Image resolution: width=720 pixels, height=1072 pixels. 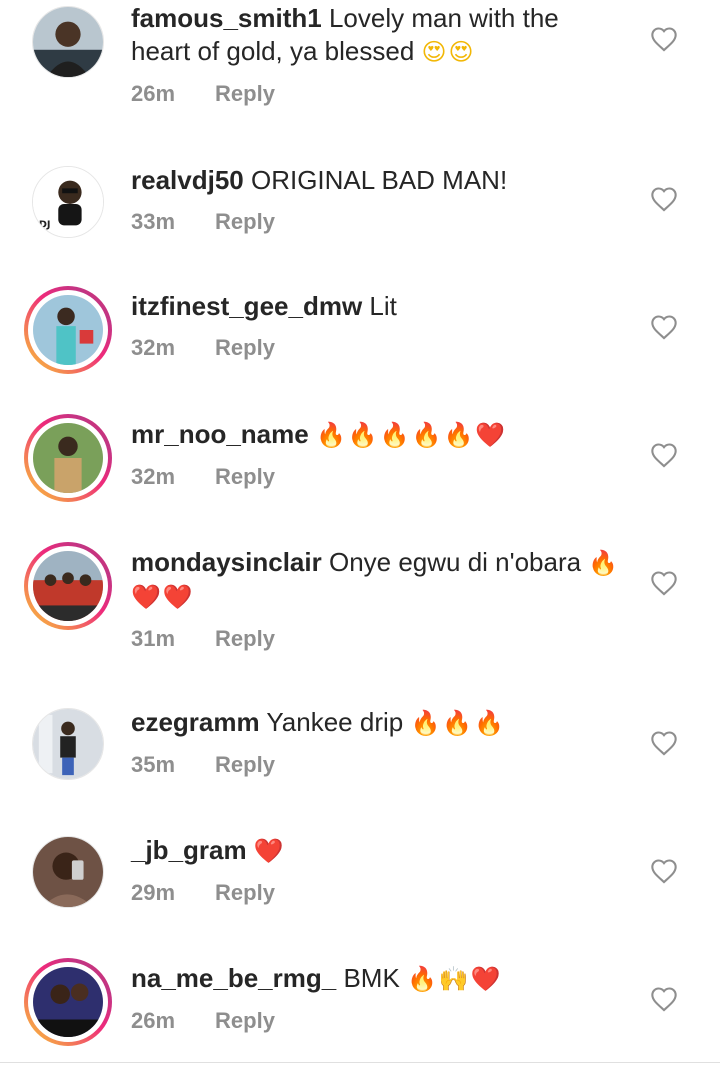 What do you see at coordinates (246, 306) in the screenshot?
I see `comment-username: itzfinest_gee_dmw` at bounding box center [246, 306].